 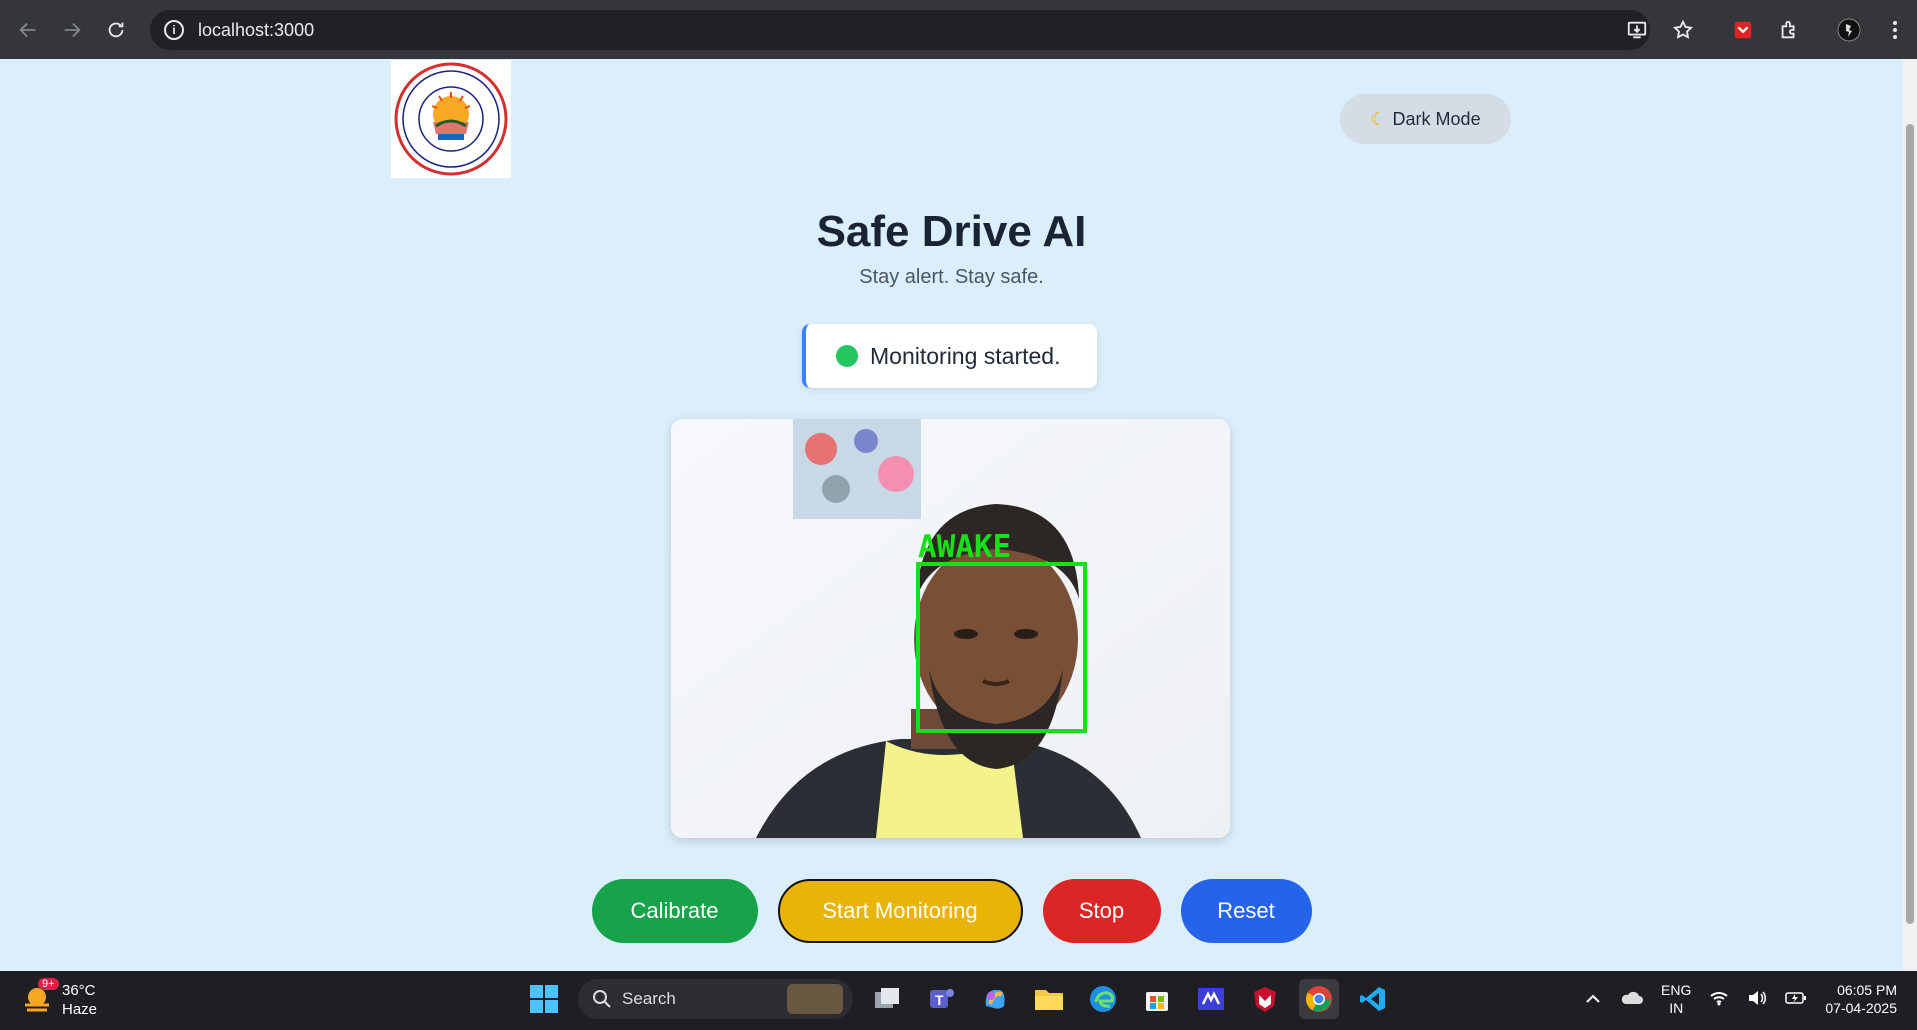 What do you see at coordinates (1593, 999) in the screenshot?
I see `chevron-up-icon` at bounding box center [1593, 999].